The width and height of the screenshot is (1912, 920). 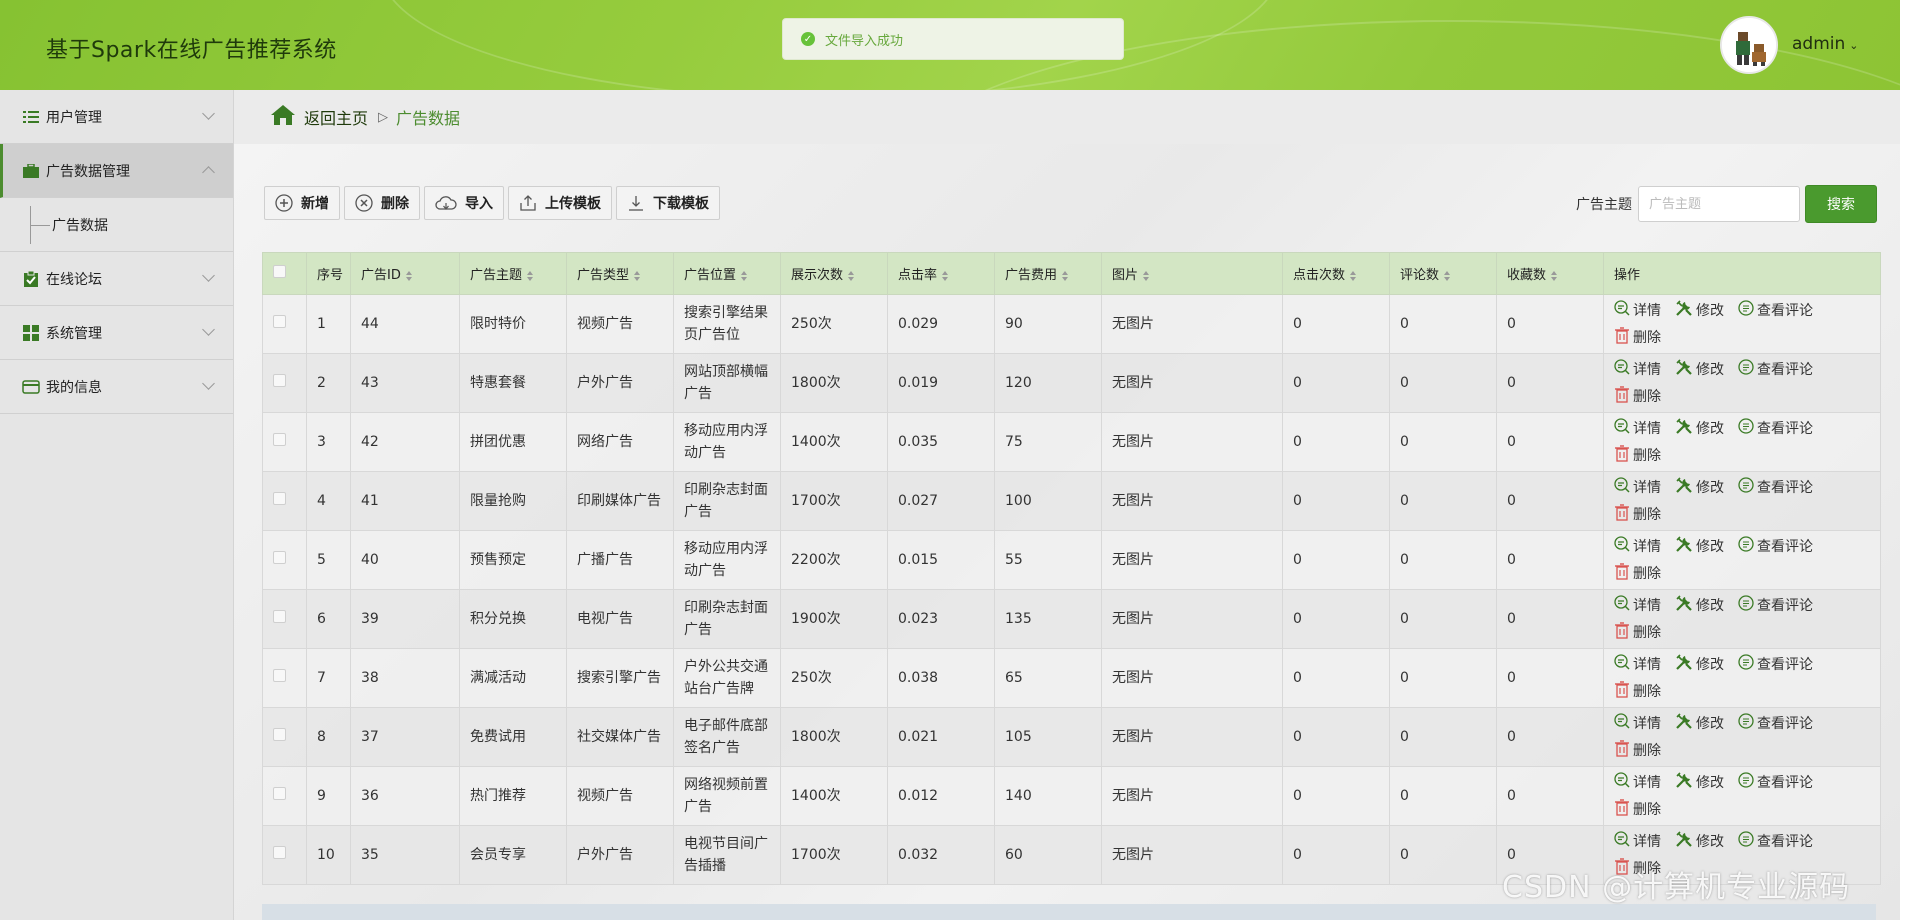 I want to click on column-header: 展示次数, so click(x=834, y=273).